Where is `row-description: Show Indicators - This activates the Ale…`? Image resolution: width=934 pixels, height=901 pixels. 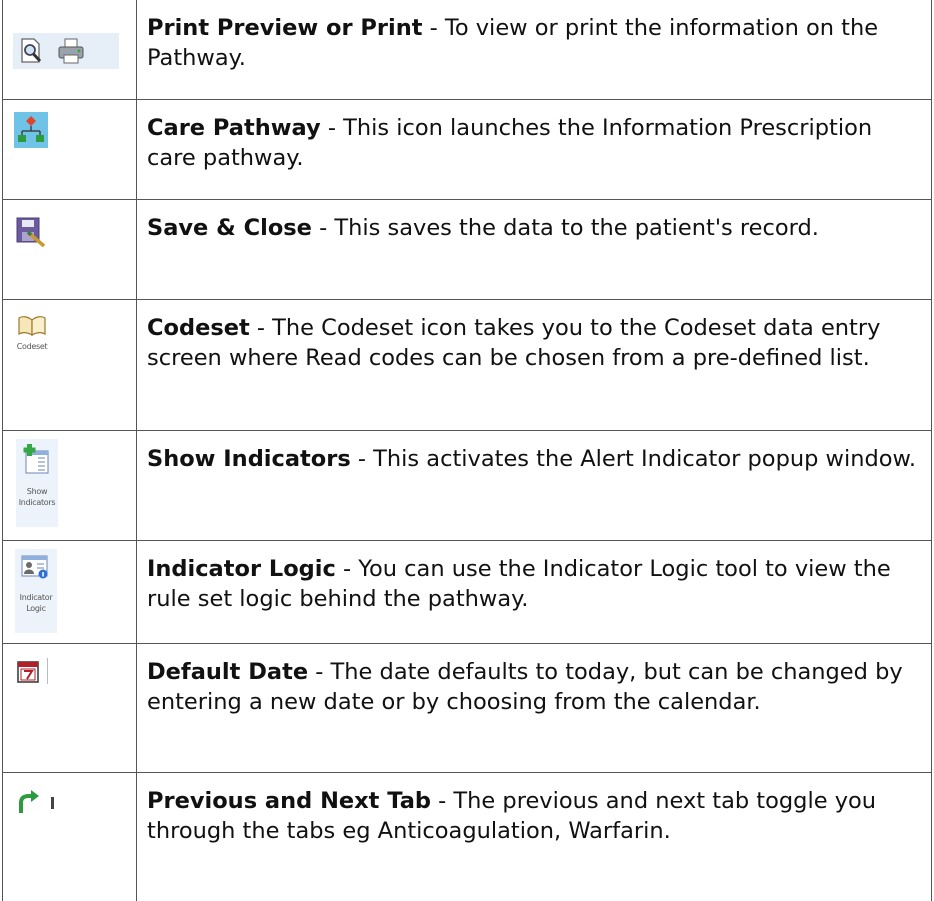 row-description: Show Indicators - This activates the Ale… is located at coordinates (534, 485).